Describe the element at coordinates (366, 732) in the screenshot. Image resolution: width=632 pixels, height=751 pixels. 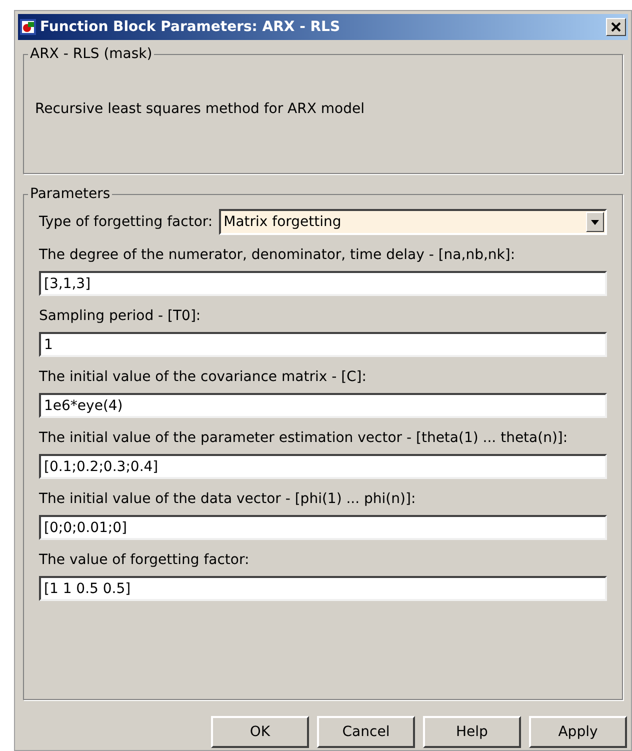
I see `dialog-button: Cancel` at that location.